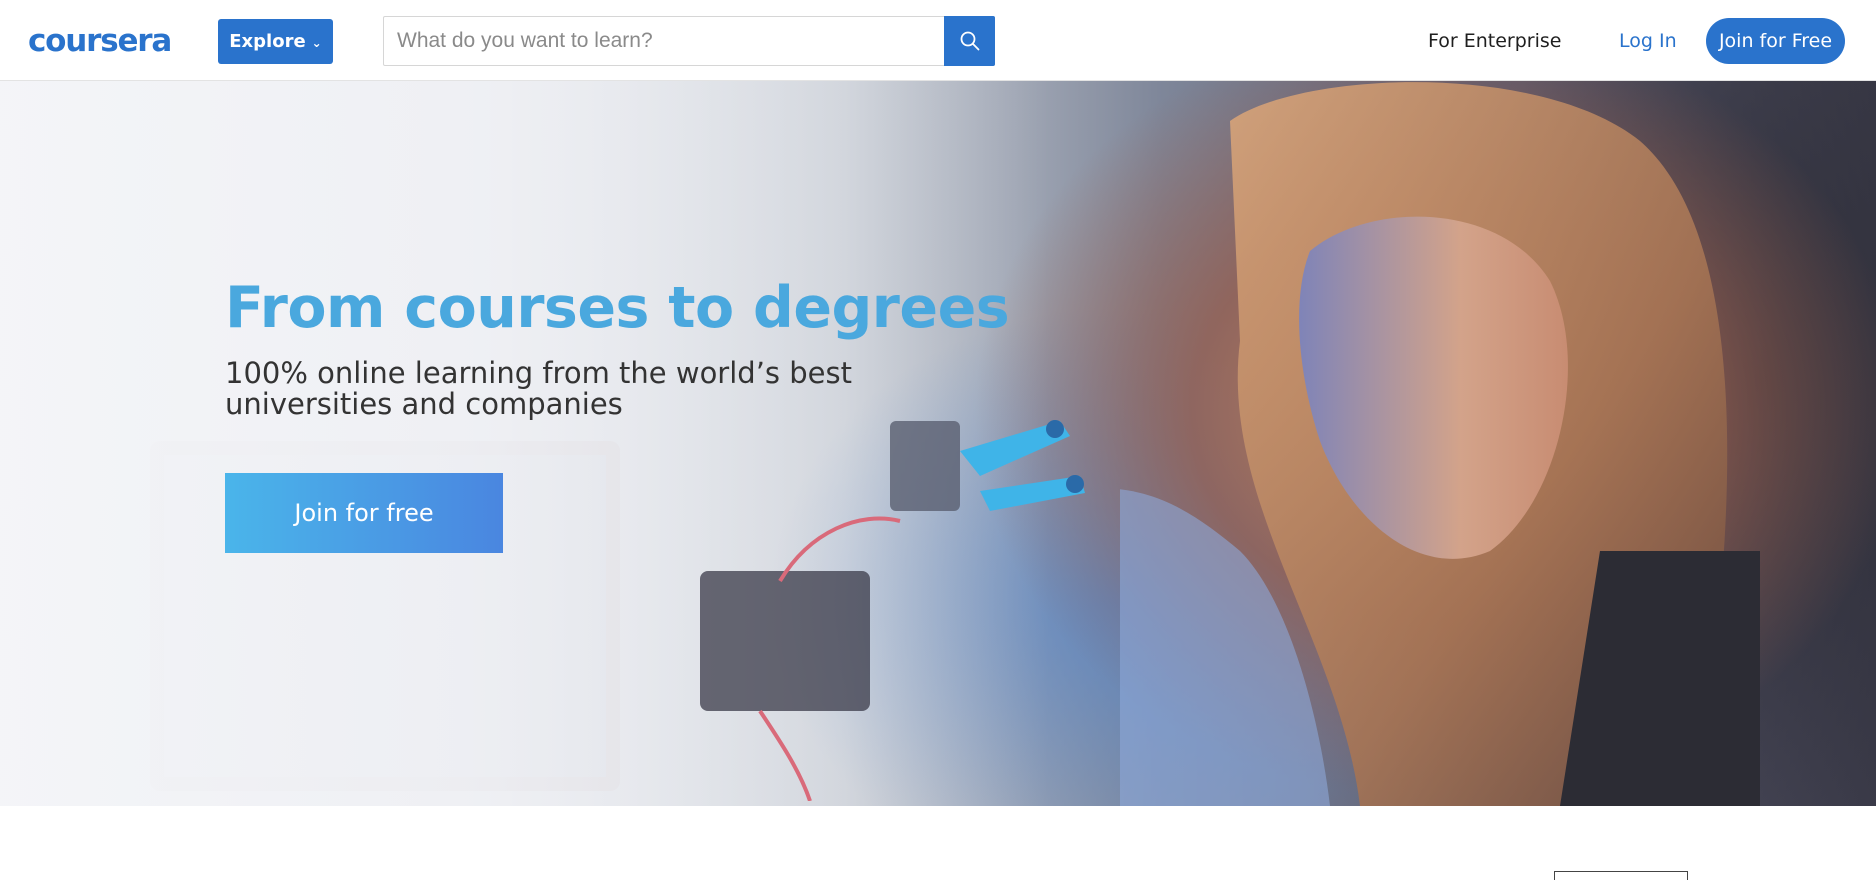  I want to click on search-icon, so click(969, 41).